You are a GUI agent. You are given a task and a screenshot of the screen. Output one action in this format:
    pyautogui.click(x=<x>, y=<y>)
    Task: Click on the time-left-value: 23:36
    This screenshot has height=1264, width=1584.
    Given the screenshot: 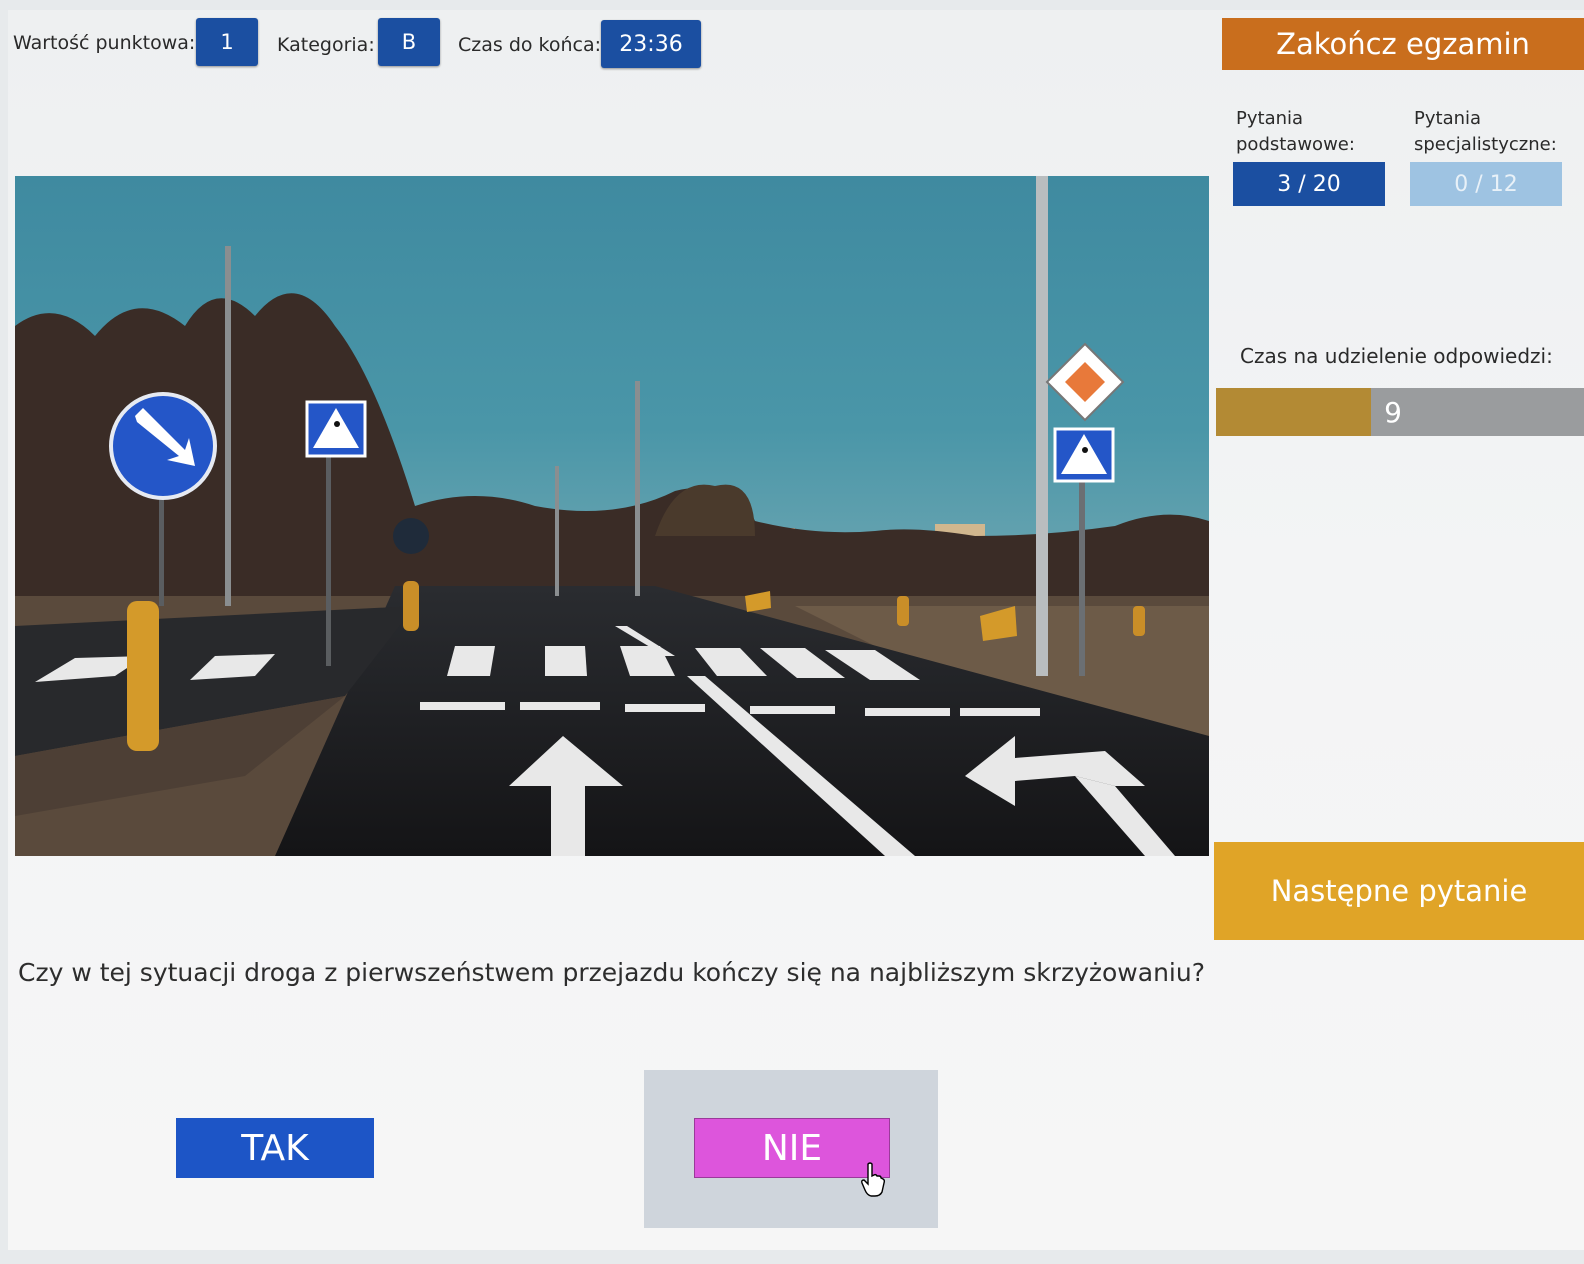 What is the action you would take?
    pyautogui.click(x=651, y=44)
    